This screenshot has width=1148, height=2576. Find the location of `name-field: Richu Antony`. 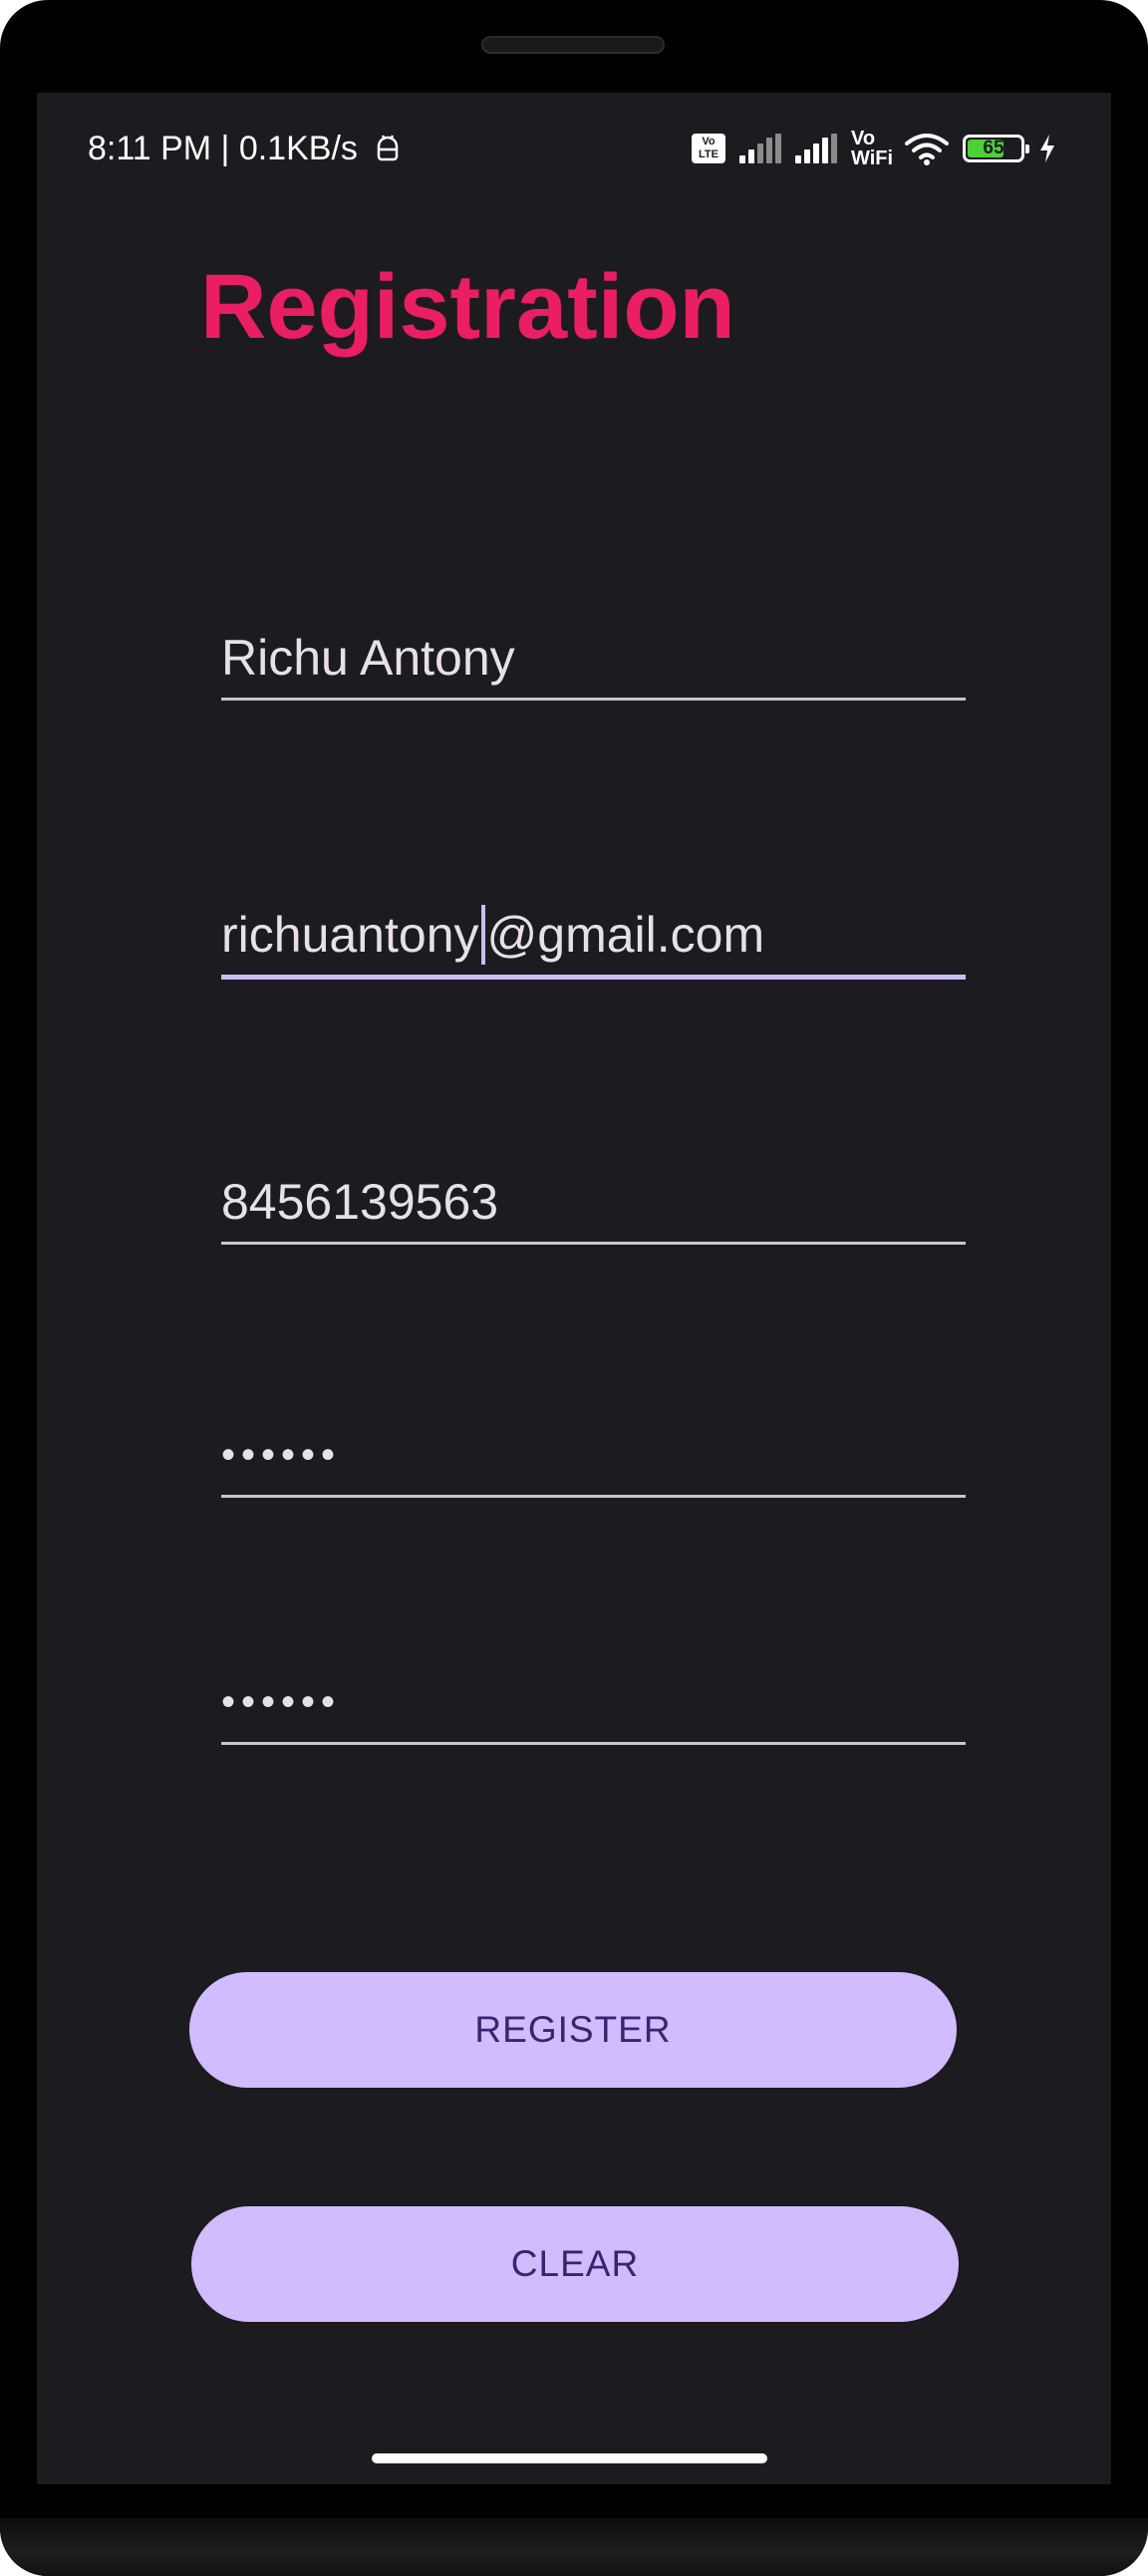

name-field: Richu Antony is located at coordinates (593, 664).